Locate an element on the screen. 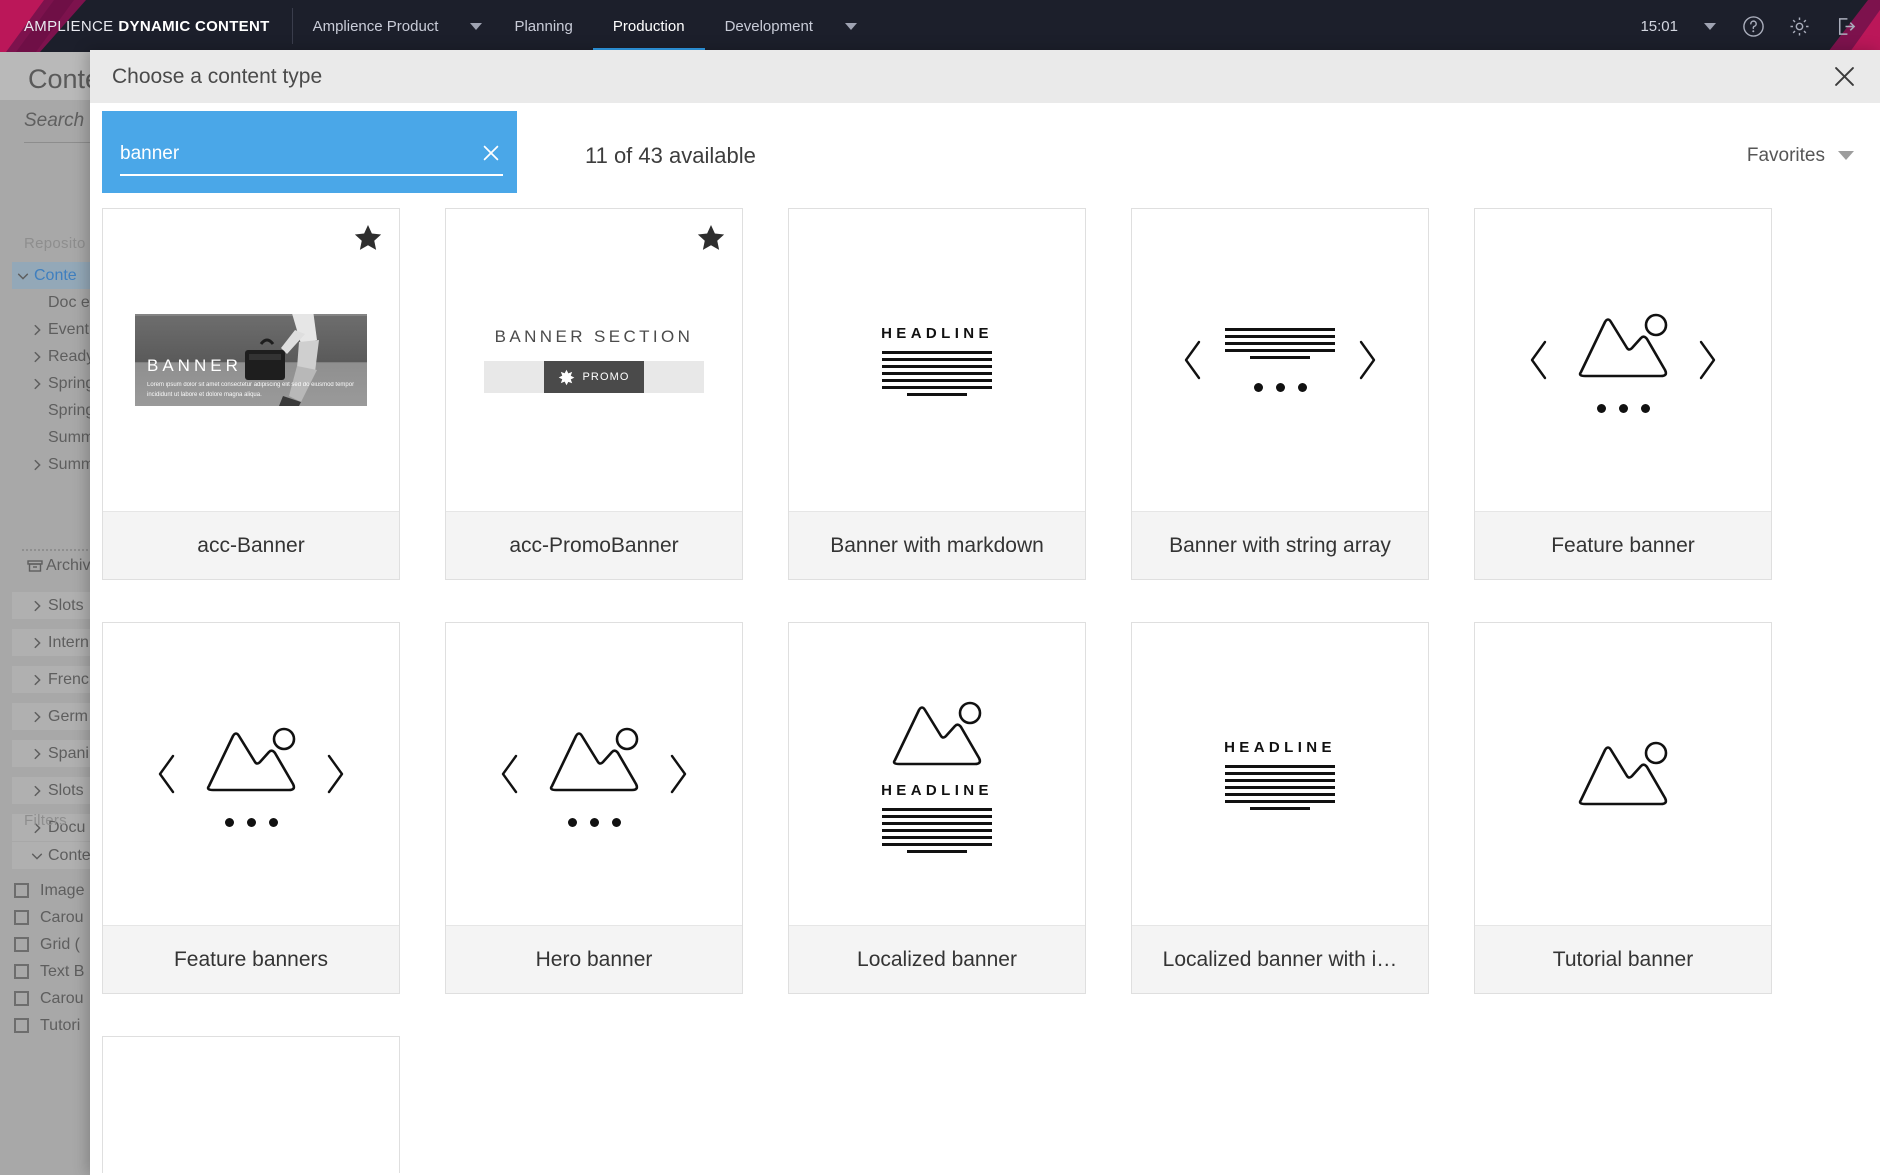  content-type-card: HEADLINE Localized banner is located at coordinates (937, 808).